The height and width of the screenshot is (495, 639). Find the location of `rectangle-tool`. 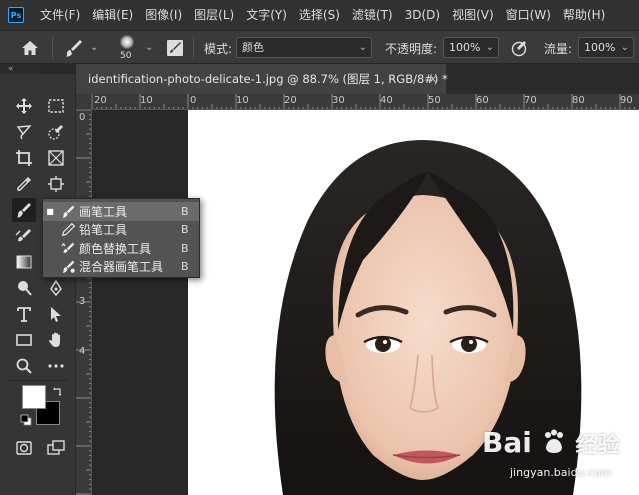

rectangle-tool is located at coordinates (24, 340).